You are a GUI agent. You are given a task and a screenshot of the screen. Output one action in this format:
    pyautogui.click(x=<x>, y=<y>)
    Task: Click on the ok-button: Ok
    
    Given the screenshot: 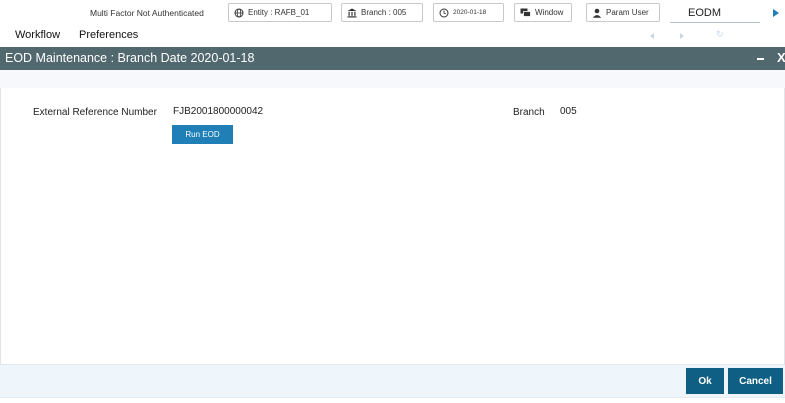 What is the action you would take?
    pyautogui.click(x=705, y=381)
    